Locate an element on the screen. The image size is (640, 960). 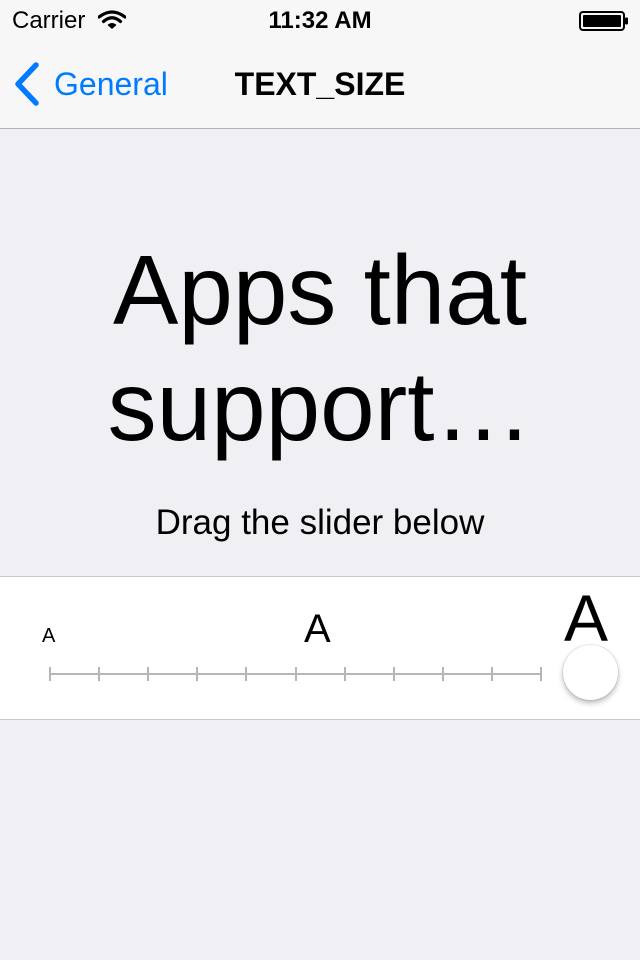
medium-text-size-label: A is located at coordinates (317, 629).